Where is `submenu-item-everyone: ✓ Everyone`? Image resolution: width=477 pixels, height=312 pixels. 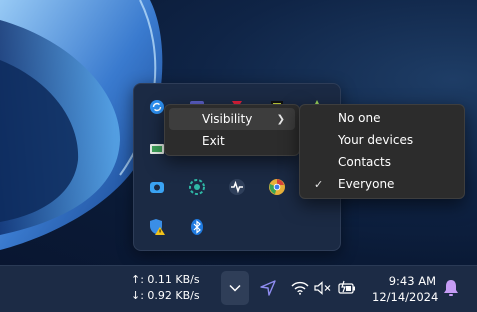
submenu-item-everyone: ✓ Everyone is located at coordinates (382, 184).